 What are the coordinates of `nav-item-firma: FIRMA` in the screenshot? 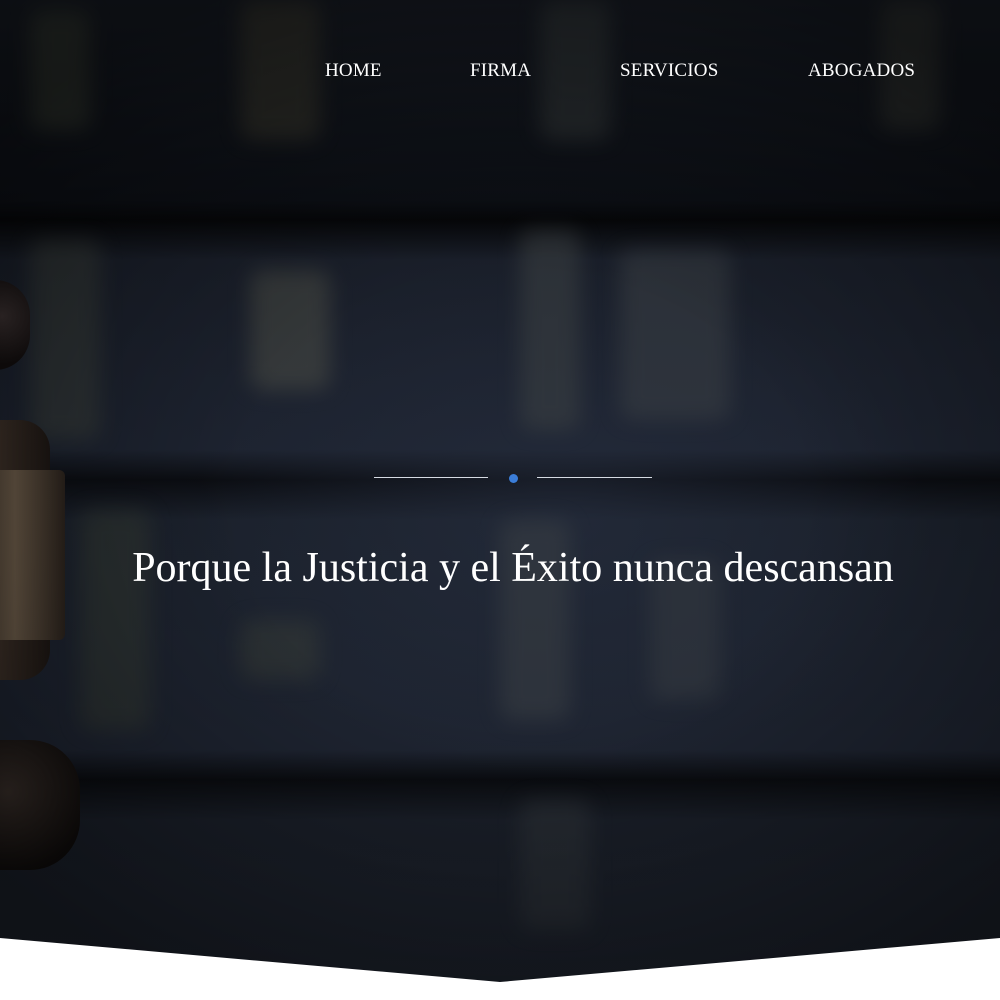 It's located at (500, 71).